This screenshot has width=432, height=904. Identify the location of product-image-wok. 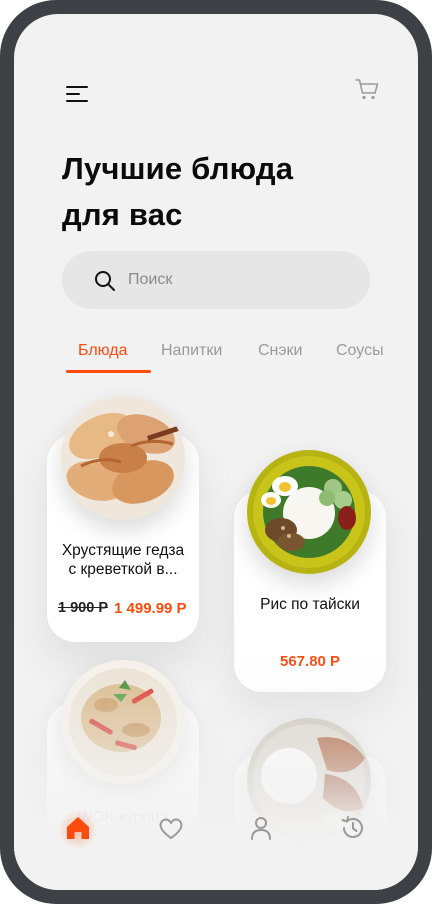
(123, 722).